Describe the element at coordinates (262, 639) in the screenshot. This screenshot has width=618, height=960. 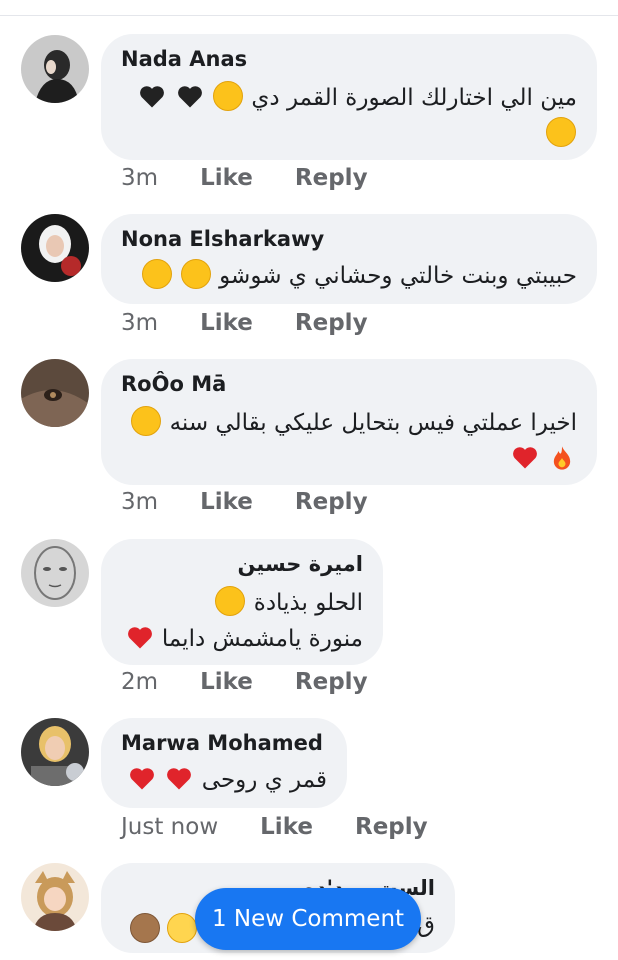
I see `comment-text-body: منورة يامشمش دايما` at that location.